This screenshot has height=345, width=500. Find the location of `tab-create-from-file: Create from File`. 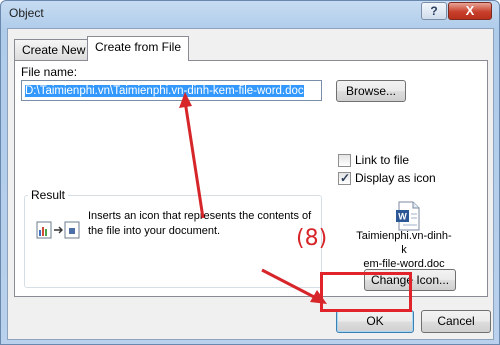

tab-create-from-file: Create from File is located at coordinates (138, 48).